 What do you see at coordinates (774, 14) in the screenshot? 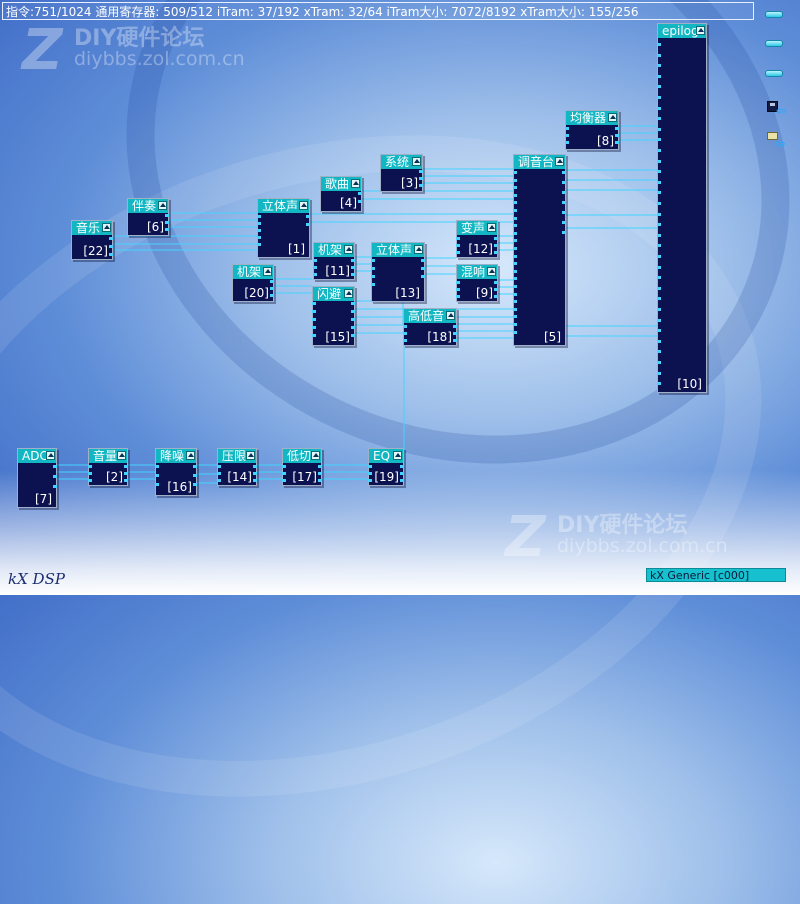
I see `toolbar-bar-icon` at bounding box center [774, 14].